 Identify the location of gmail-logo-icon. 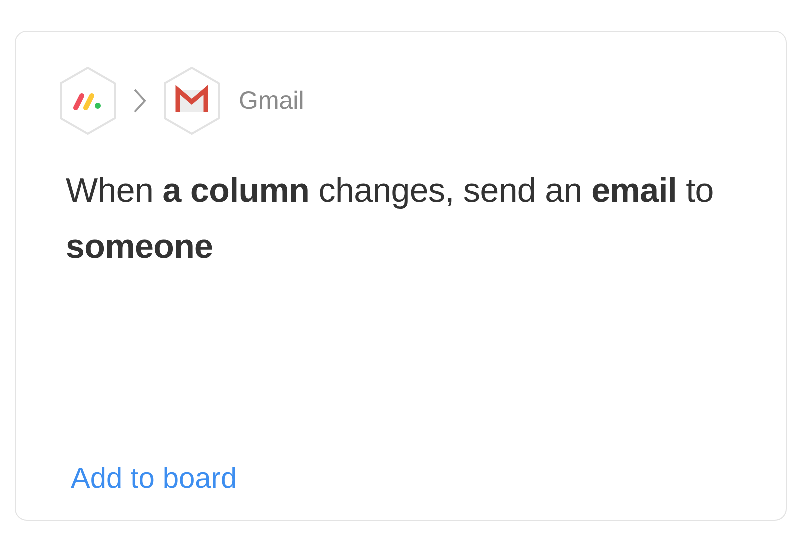
(192, 101).